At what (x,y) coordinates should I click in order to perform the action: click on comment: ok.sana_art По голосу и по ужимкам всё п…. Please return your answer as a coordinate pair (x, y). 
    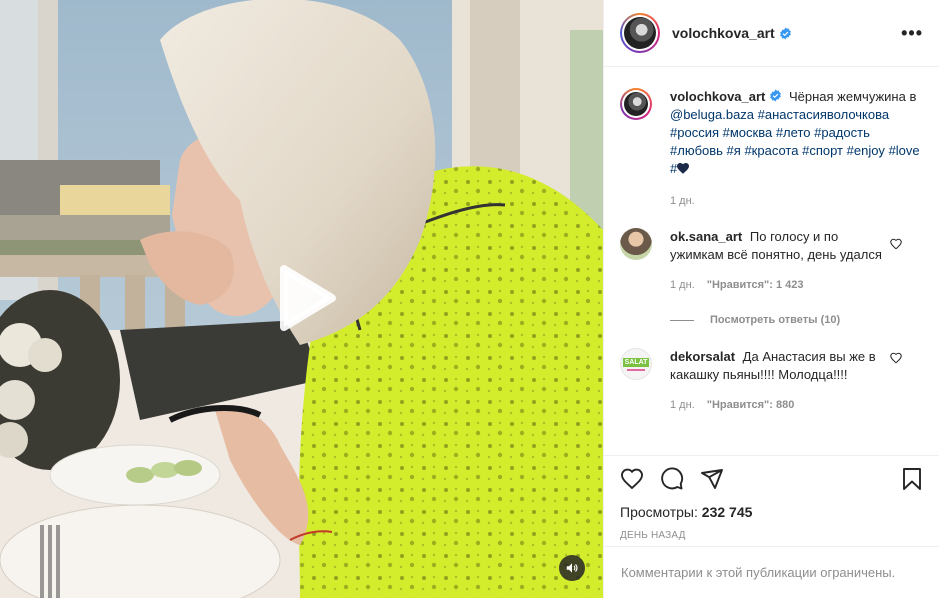
    Looking at the image, I should click on (772, 261).